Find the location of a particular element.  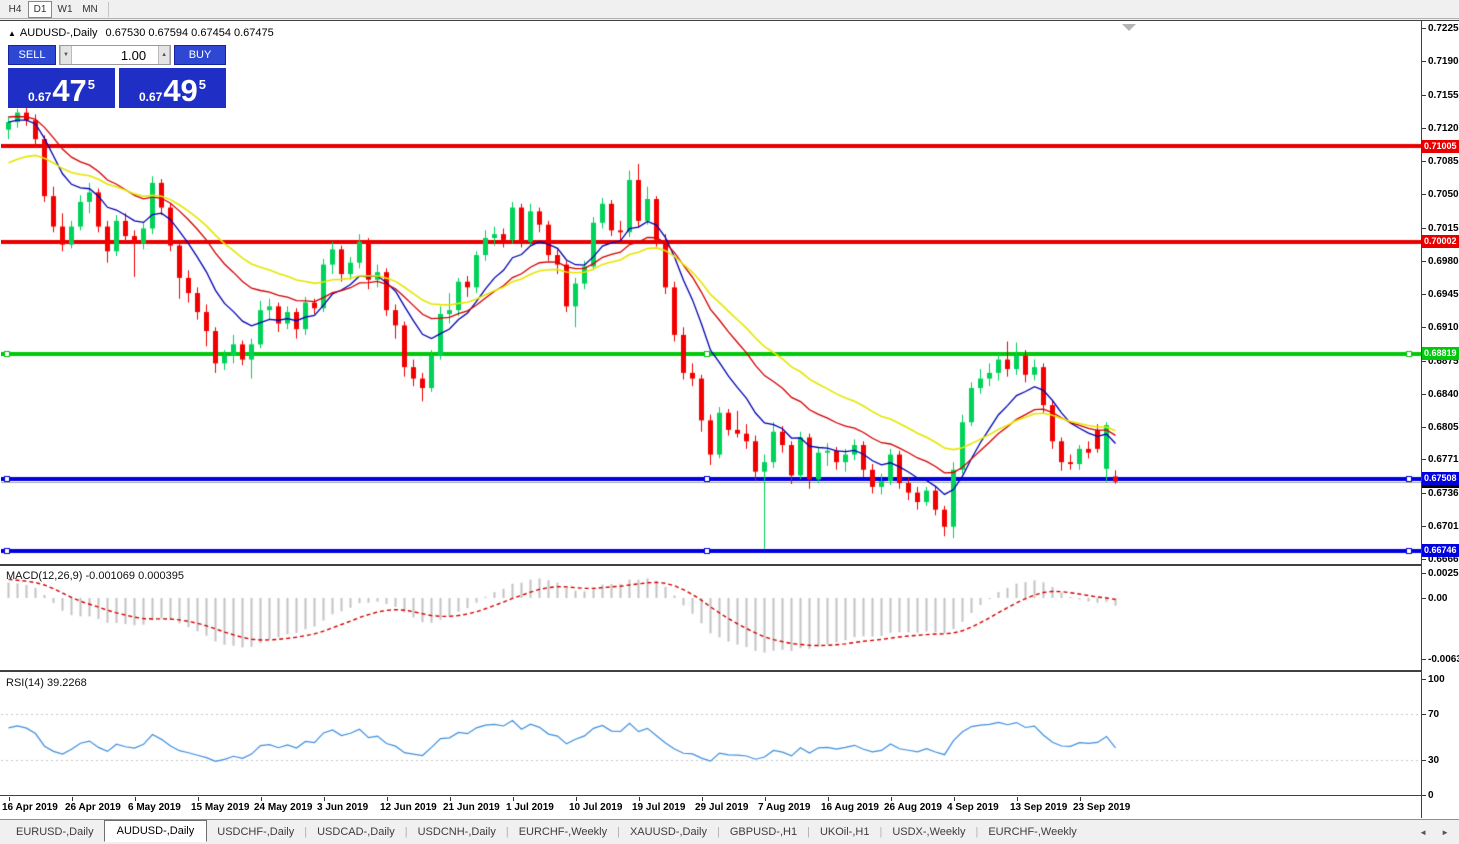

one-click-trading-panel: SELL ▼ ▲ BUY 0.67475 0.67495 is located at coordinates (117, 76).